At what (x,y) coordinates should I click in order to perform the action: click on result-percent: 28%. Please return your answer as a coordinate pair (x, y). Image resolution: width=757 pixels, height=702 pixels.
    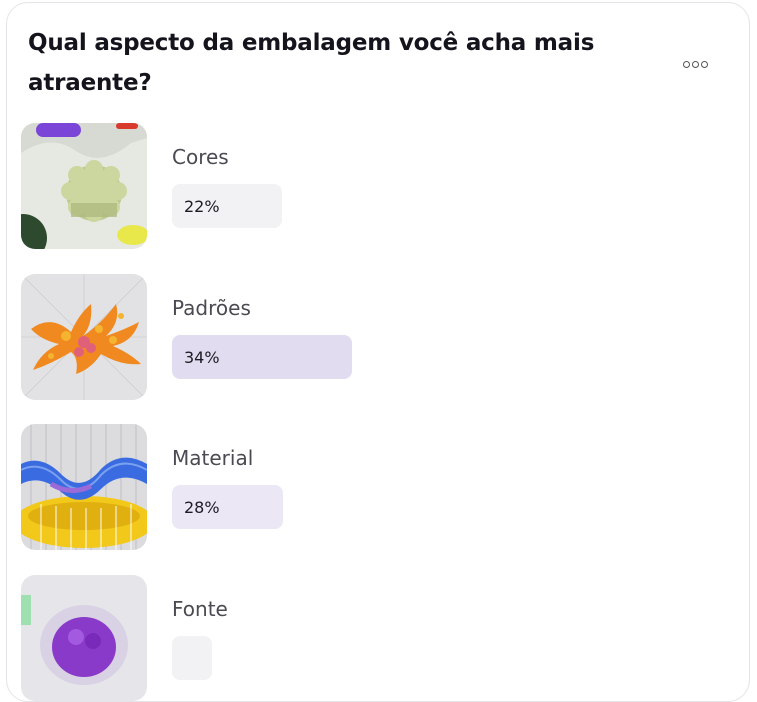
    Looking at the image, I should click on (202, 507).